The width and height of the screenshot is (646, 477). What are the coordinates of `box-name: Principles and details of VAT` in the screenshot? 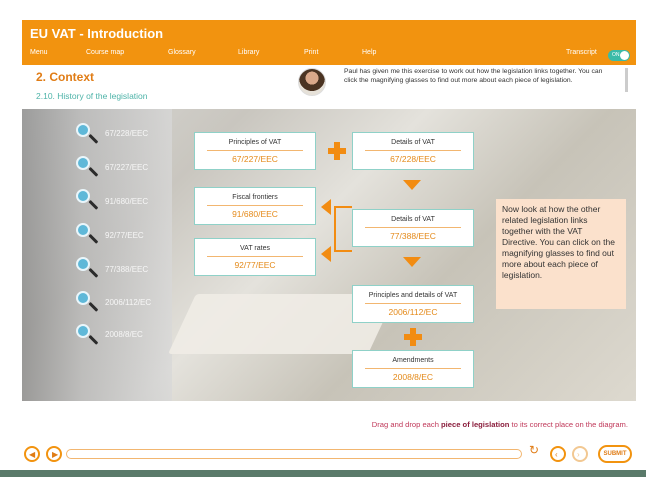 It's located at (413, 295).